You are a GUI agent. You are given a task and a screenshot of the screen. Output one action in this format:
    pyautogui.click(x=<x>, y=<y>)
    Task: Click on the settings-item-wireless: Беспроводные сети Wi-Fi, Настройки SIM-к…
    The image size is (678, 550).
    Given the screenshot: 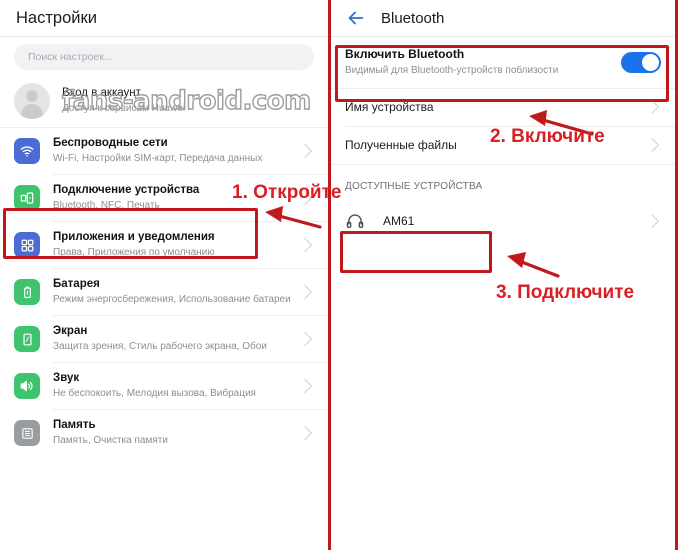 What is the action you would take?
    pyautogui.click(x=164, y=151)
    